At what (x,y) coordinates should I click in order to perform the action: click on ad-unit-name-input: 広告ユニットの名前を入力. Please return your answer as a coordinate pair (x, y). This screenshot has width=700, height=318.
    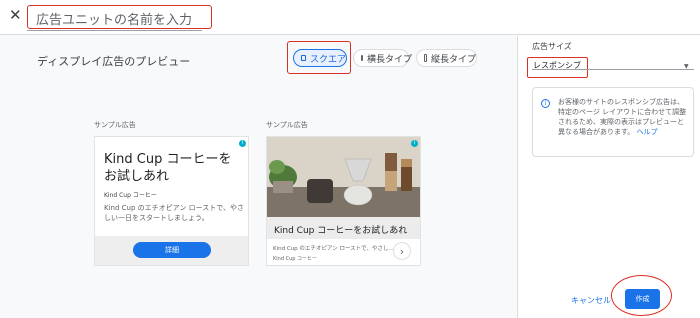
    Looking at the image, I should click on (114, 18).